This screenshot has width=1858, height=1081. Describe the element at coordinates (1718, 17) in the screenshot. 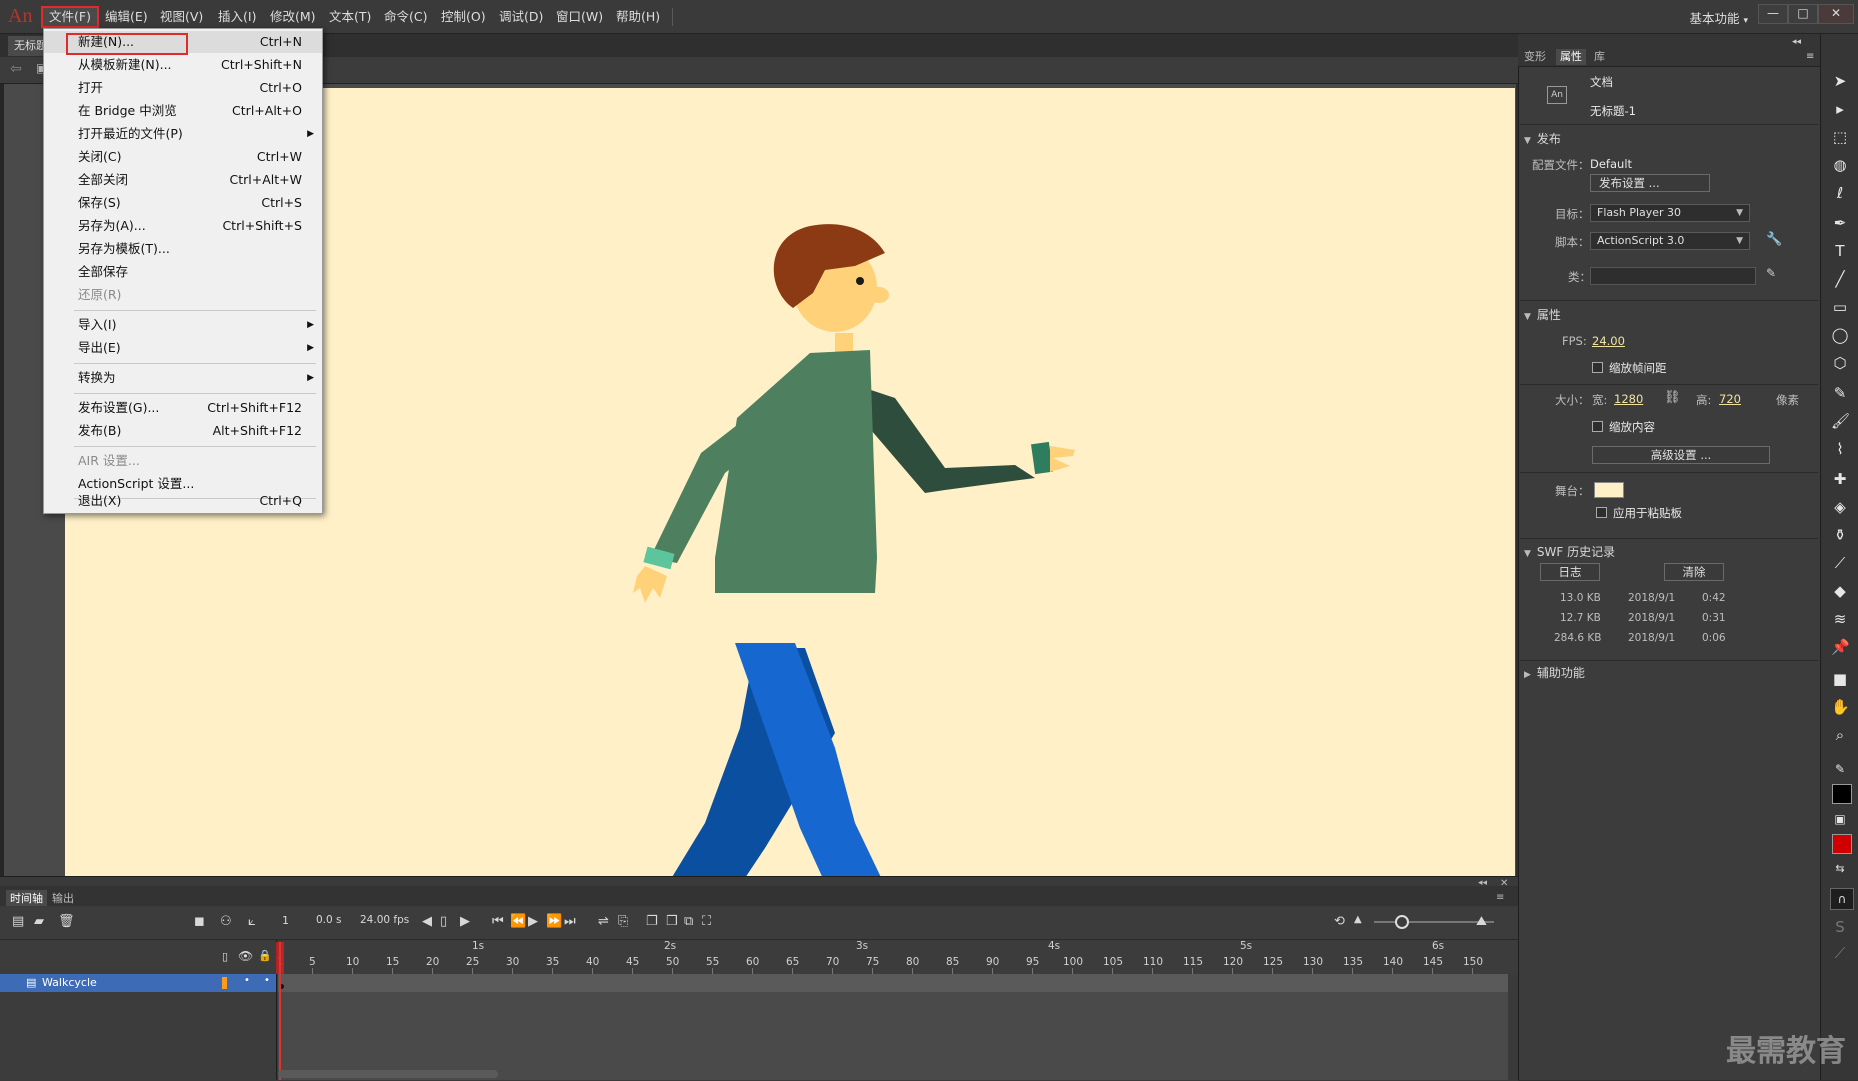

I see `workspace-switcher: 基本功能 ▾` at that location.